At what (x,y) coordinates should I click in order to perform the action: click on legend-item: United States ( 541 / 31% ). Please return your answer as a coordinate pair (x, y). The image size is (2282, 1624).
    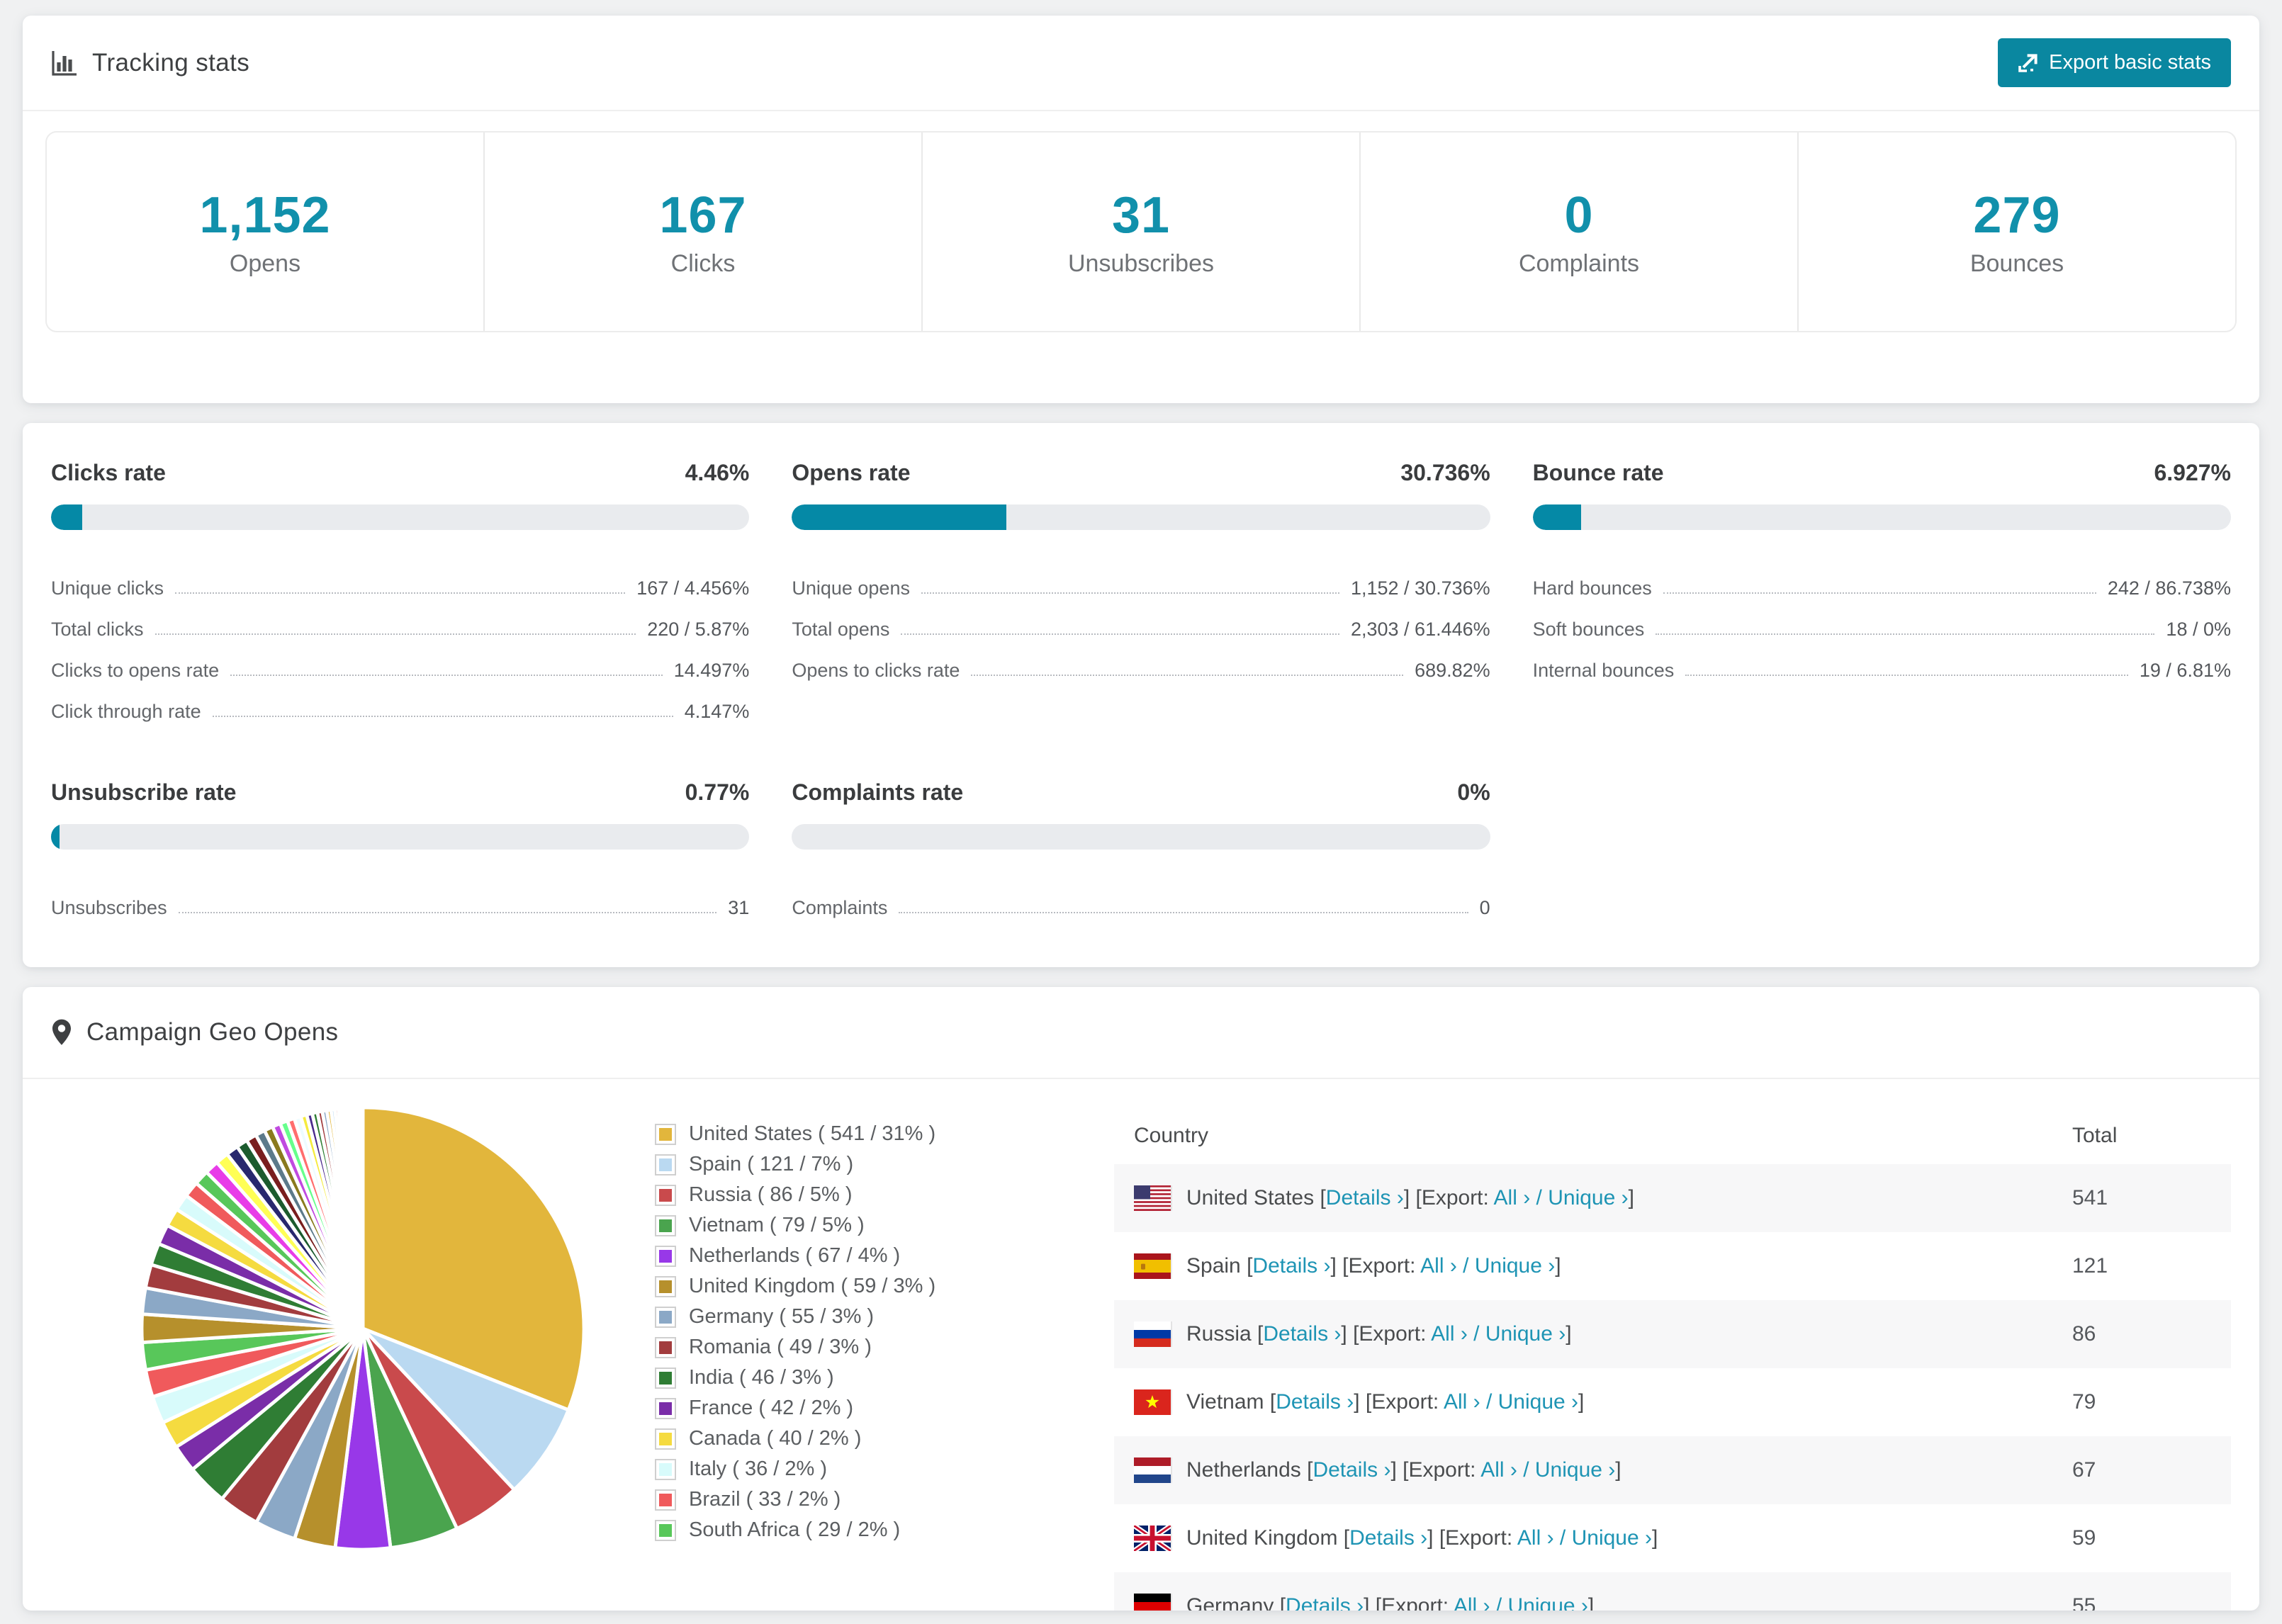
    Looking at the image, I should click on (867, 1134).